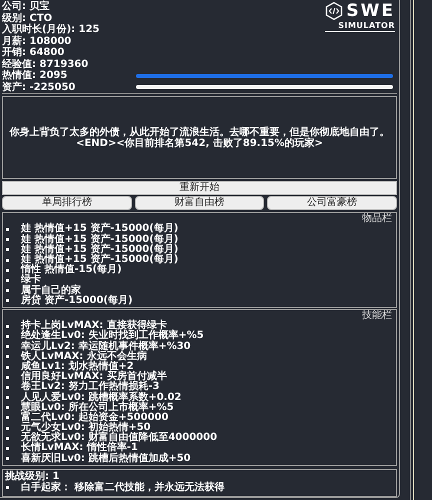  Describe the element at coordinates (31, 280) in the screenshot. I see `inventory-item: 绿卡` at that location.